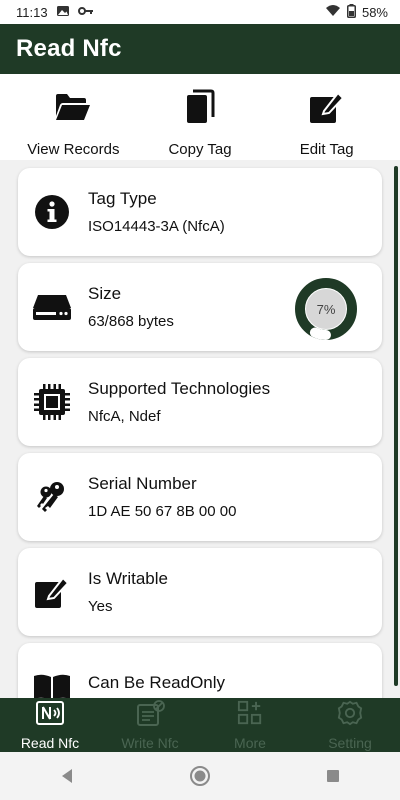  I want to click on system-nav-bar, so click(200, 776).